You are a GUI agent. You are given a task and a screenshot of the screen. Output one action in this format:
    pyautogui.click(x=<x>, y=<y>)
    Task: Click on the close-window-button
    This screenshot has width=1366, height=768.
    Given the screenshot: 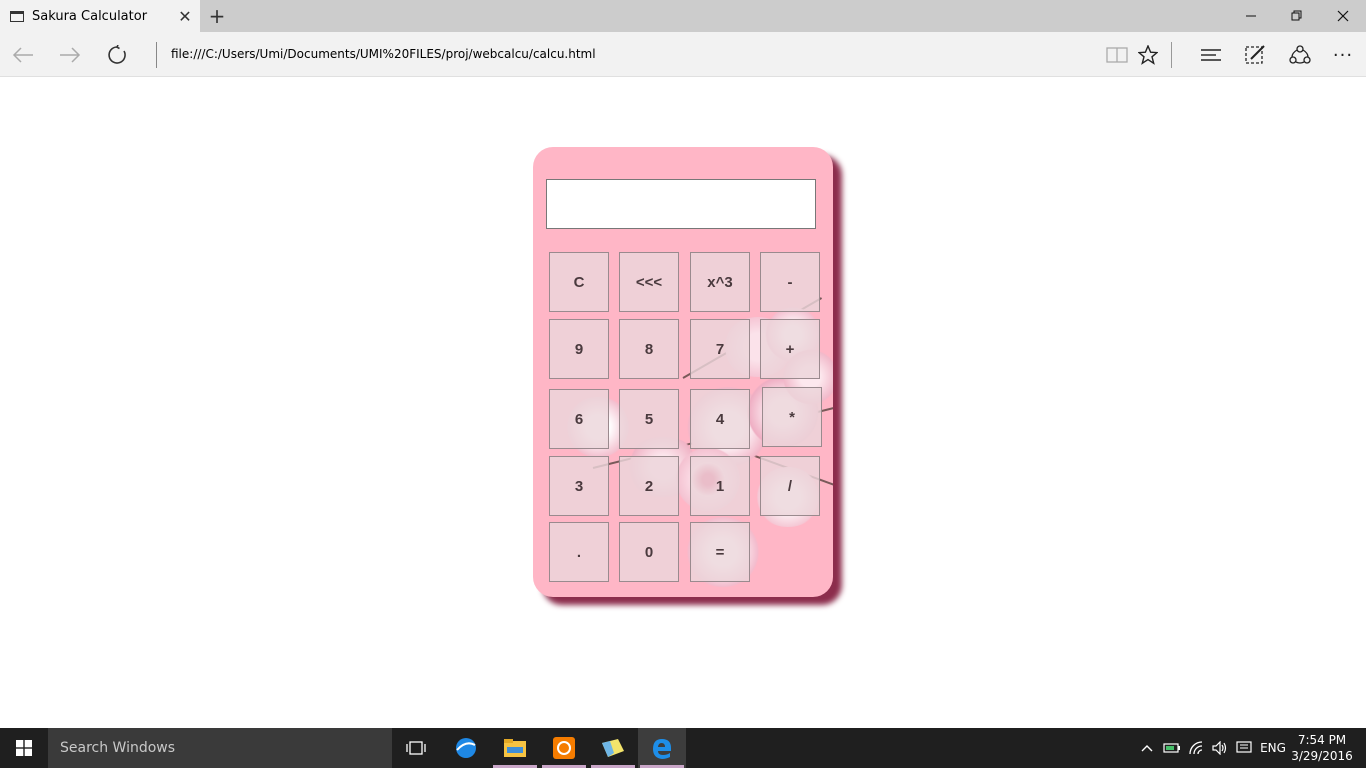 What is the action you would take?
    pyautogui.click(x=1343, y=16)
    